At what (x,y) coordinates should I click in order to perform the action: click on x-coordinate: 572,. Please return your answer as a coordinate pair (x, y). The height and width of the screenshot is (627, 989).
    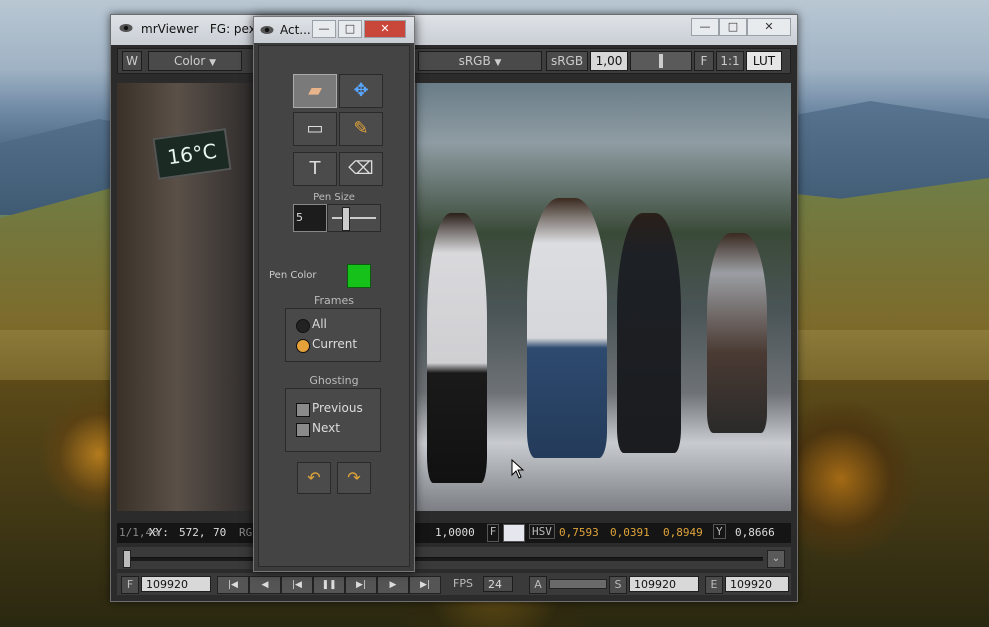
    Looking at the image, I should click on (192, 532).